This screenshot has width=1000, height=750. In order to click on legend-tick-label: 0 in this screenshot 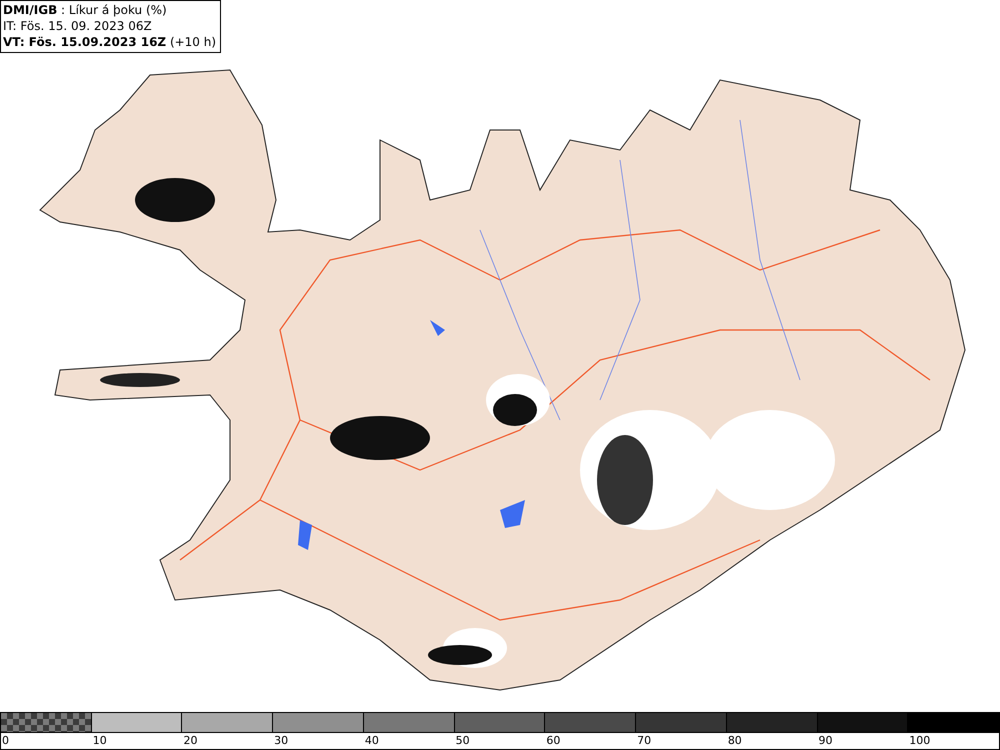, I will do `click(5, 741)`.